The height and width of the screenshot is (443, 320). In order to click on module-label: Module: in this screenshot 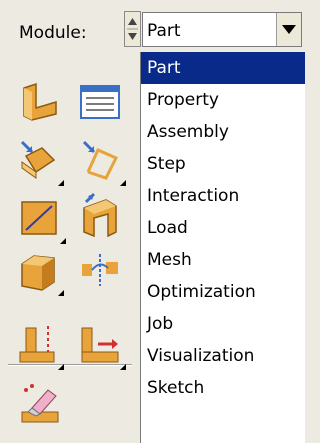, I will do `click(53, 33)`.